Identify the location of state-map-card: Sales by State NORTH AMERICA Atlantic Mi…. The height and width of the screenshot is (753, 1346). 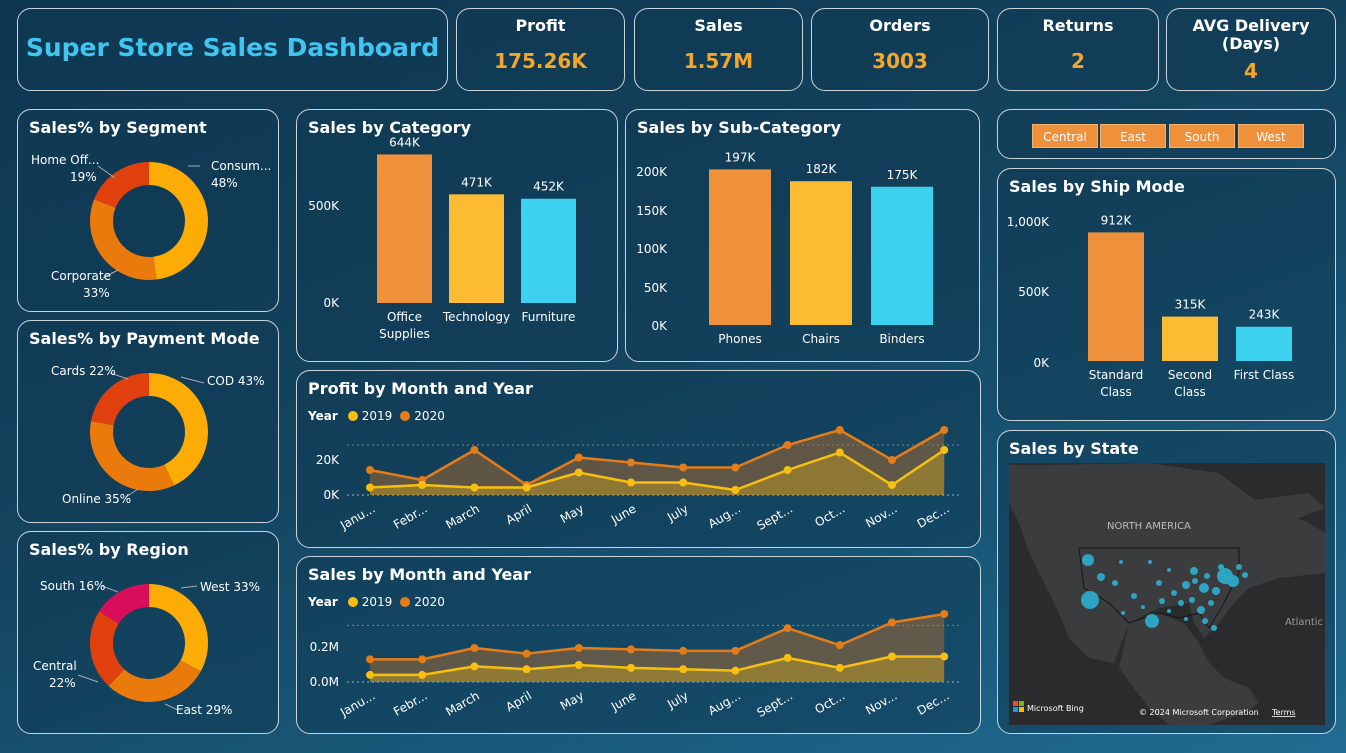
(1166, 582).